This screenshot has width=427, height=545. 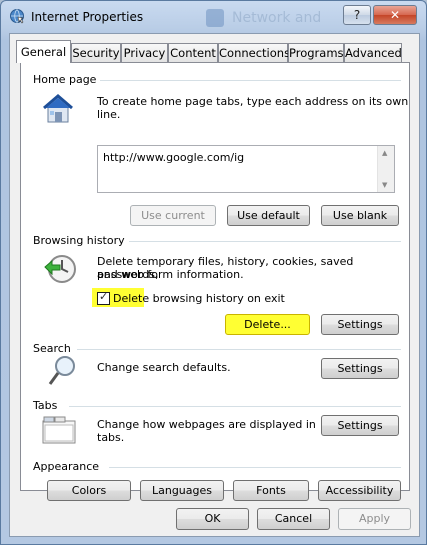 I want to click on browsing-history-section-title: Browsing history, so click(x=81, y=240).